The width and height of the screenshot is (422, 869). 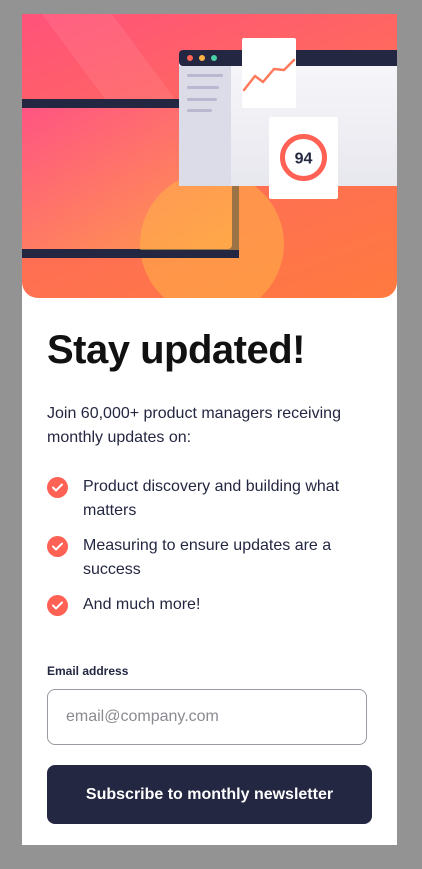 I want to click on list-item: And much more!, so click(x=212, y=605).